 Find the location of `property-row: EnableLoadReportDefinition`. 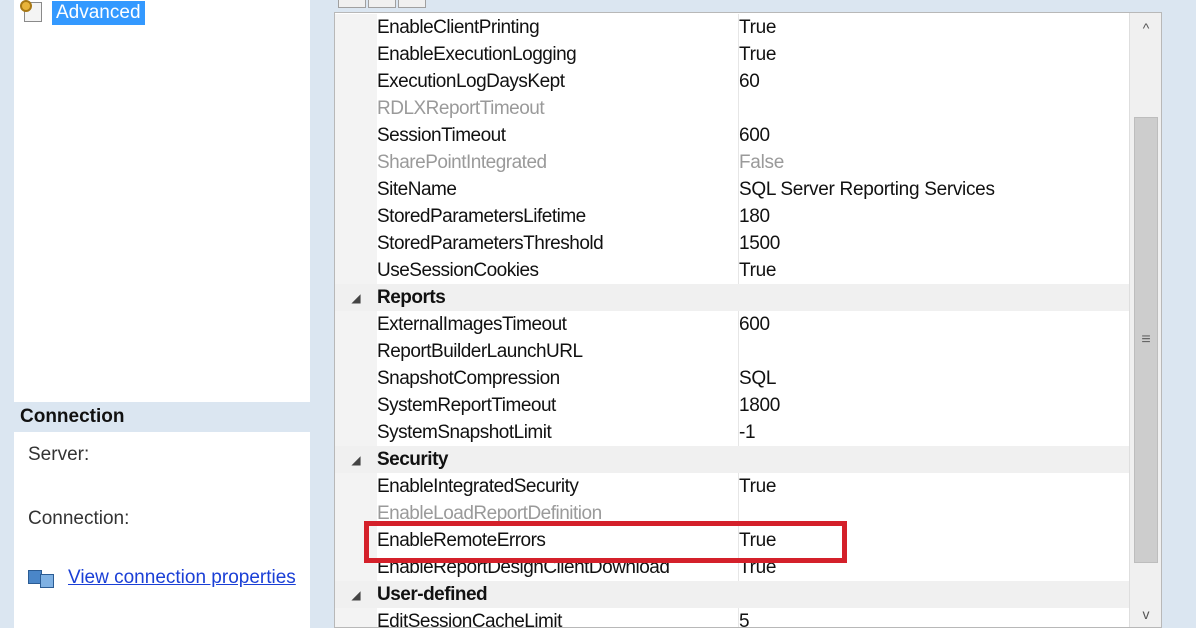

property-row: EnableLoadReportDefinition is located at coordinates (732, 513).